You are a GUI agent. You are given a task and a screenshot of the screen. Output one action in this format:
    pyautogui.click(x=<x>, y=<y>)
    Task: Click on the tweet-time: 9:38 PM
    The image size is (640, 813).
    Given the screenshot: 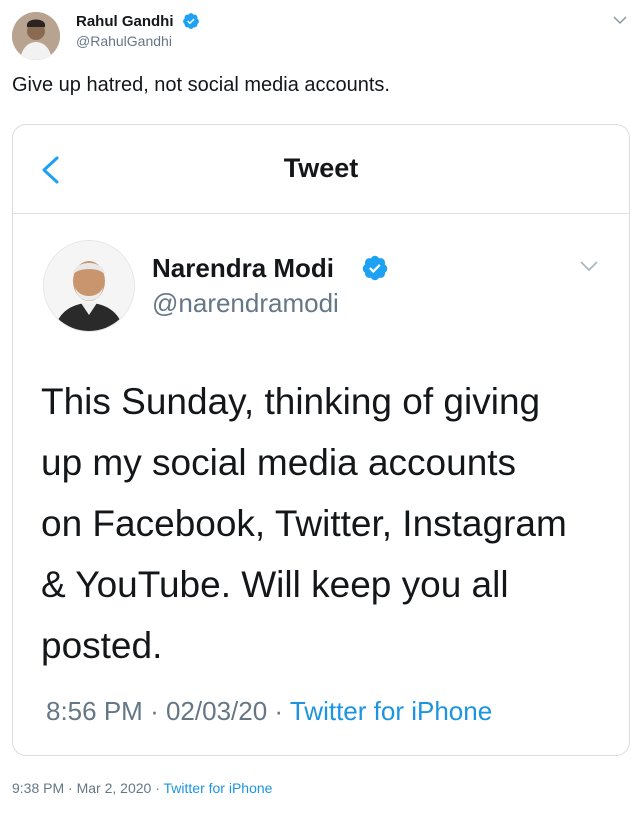 What is the action you would take?
    pyautogui.click(x=38, y=788)
    